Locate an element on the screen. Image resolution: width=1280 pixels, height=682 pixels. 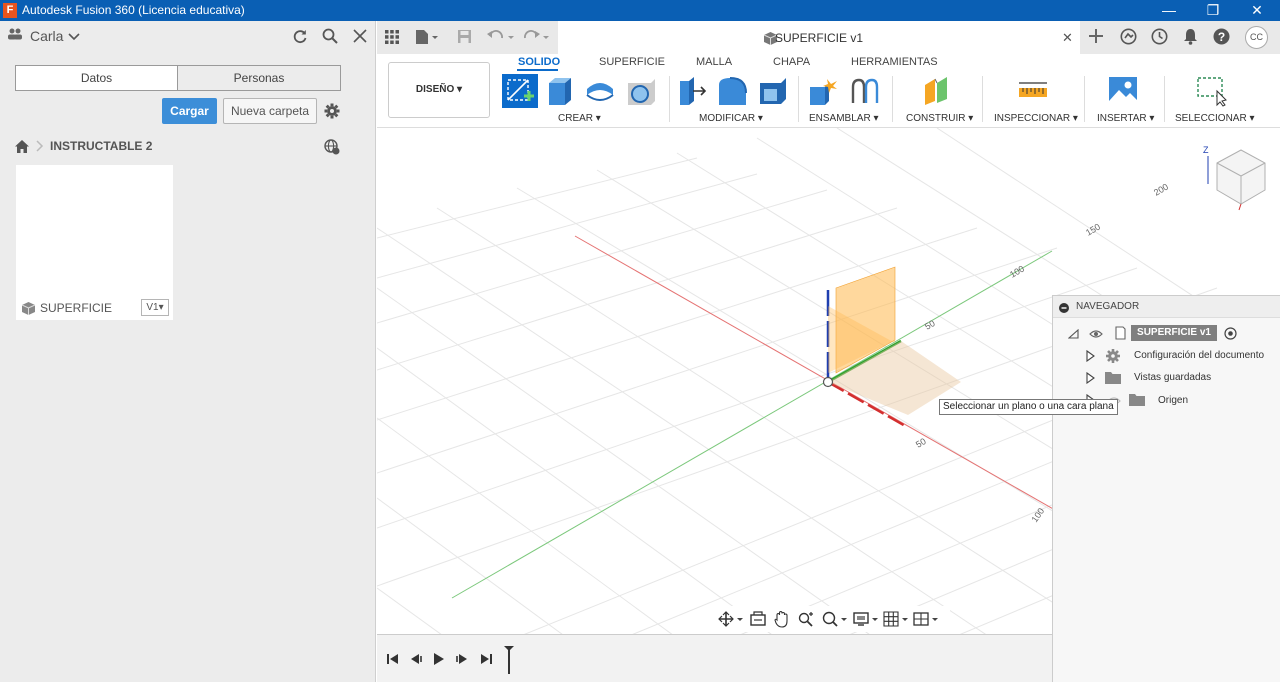
close-window-button: ✕ is located at coordinates (1257, 10).